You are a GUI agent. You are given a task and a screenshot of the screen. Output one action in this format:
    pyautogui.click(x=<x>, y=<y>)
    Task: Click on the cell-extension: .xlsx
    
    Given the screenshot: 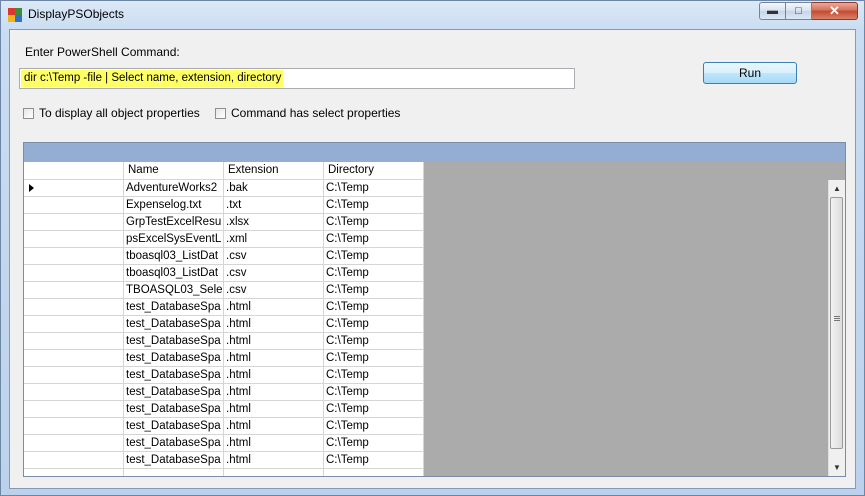 What is the action you would take?
    pyautogui.click(x=274, y=222)
    